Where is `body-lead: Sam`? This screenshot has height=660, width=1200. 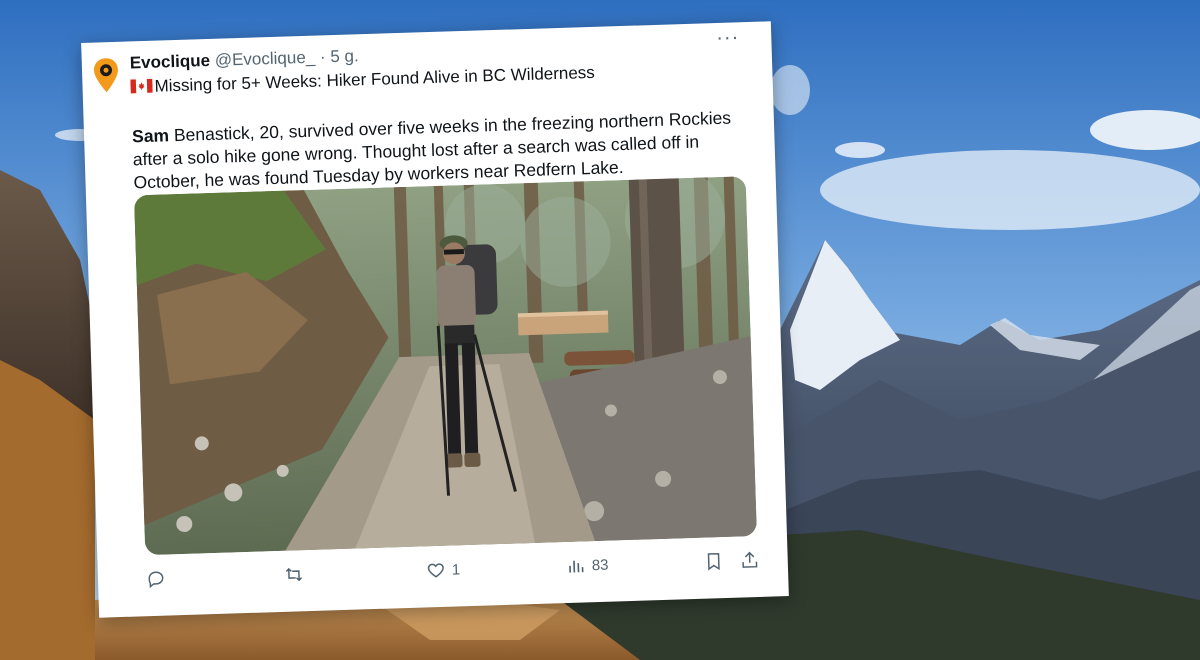 body-lead: Sam is located at coordinates (150, 136).